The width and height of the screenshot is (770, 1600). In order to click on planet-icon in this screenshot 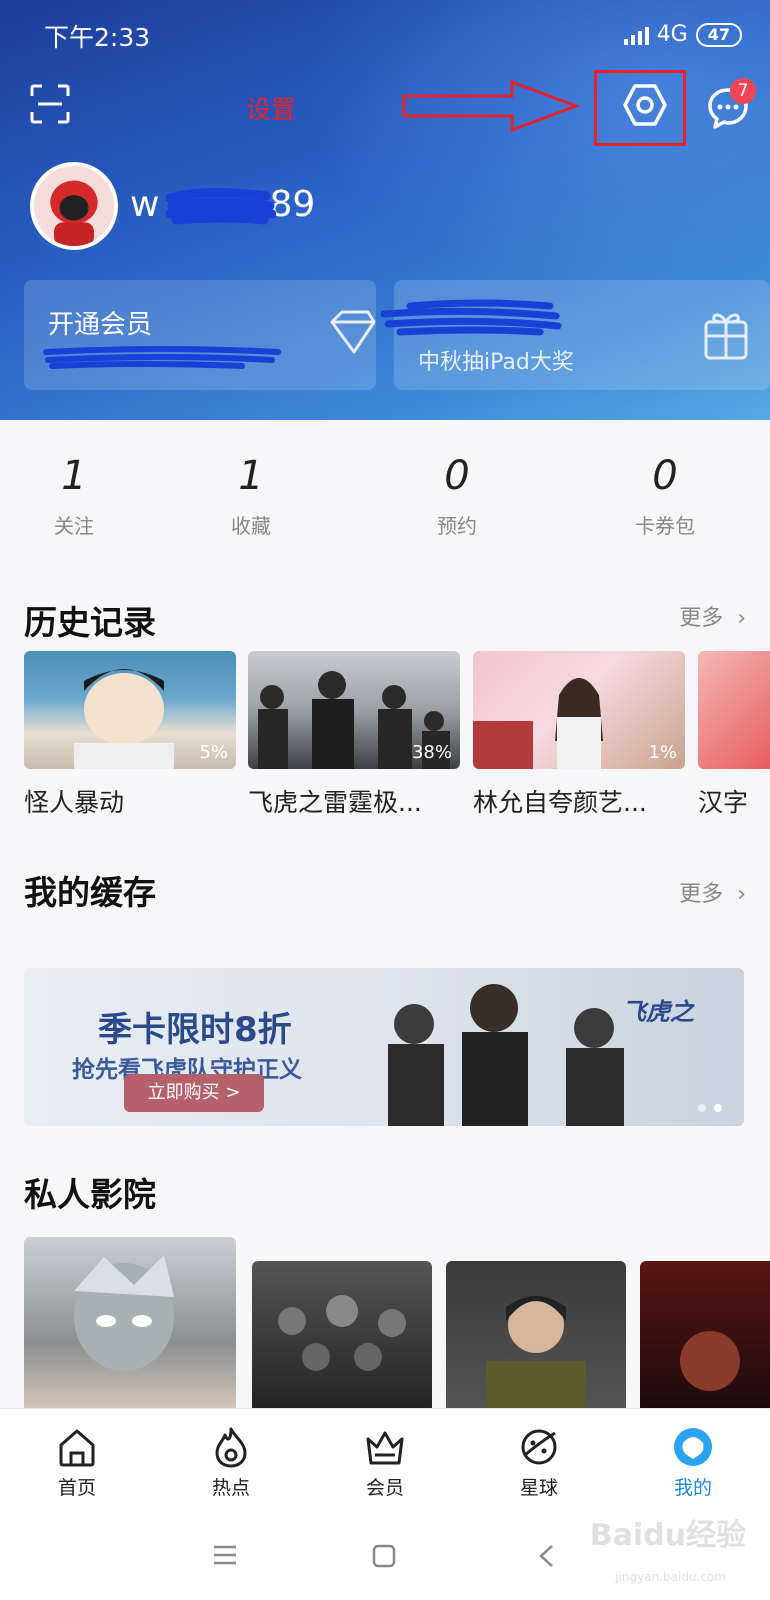, I will do `click(539, 1447)`.